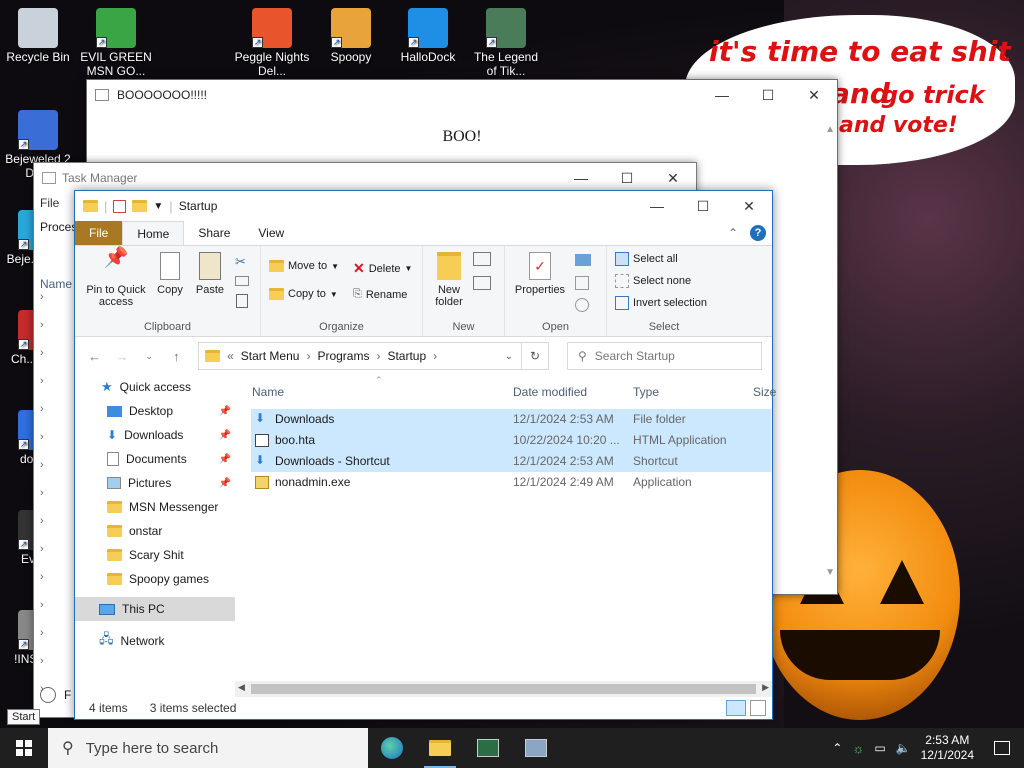  I want to click on details-view-icon, so click(736, 708).